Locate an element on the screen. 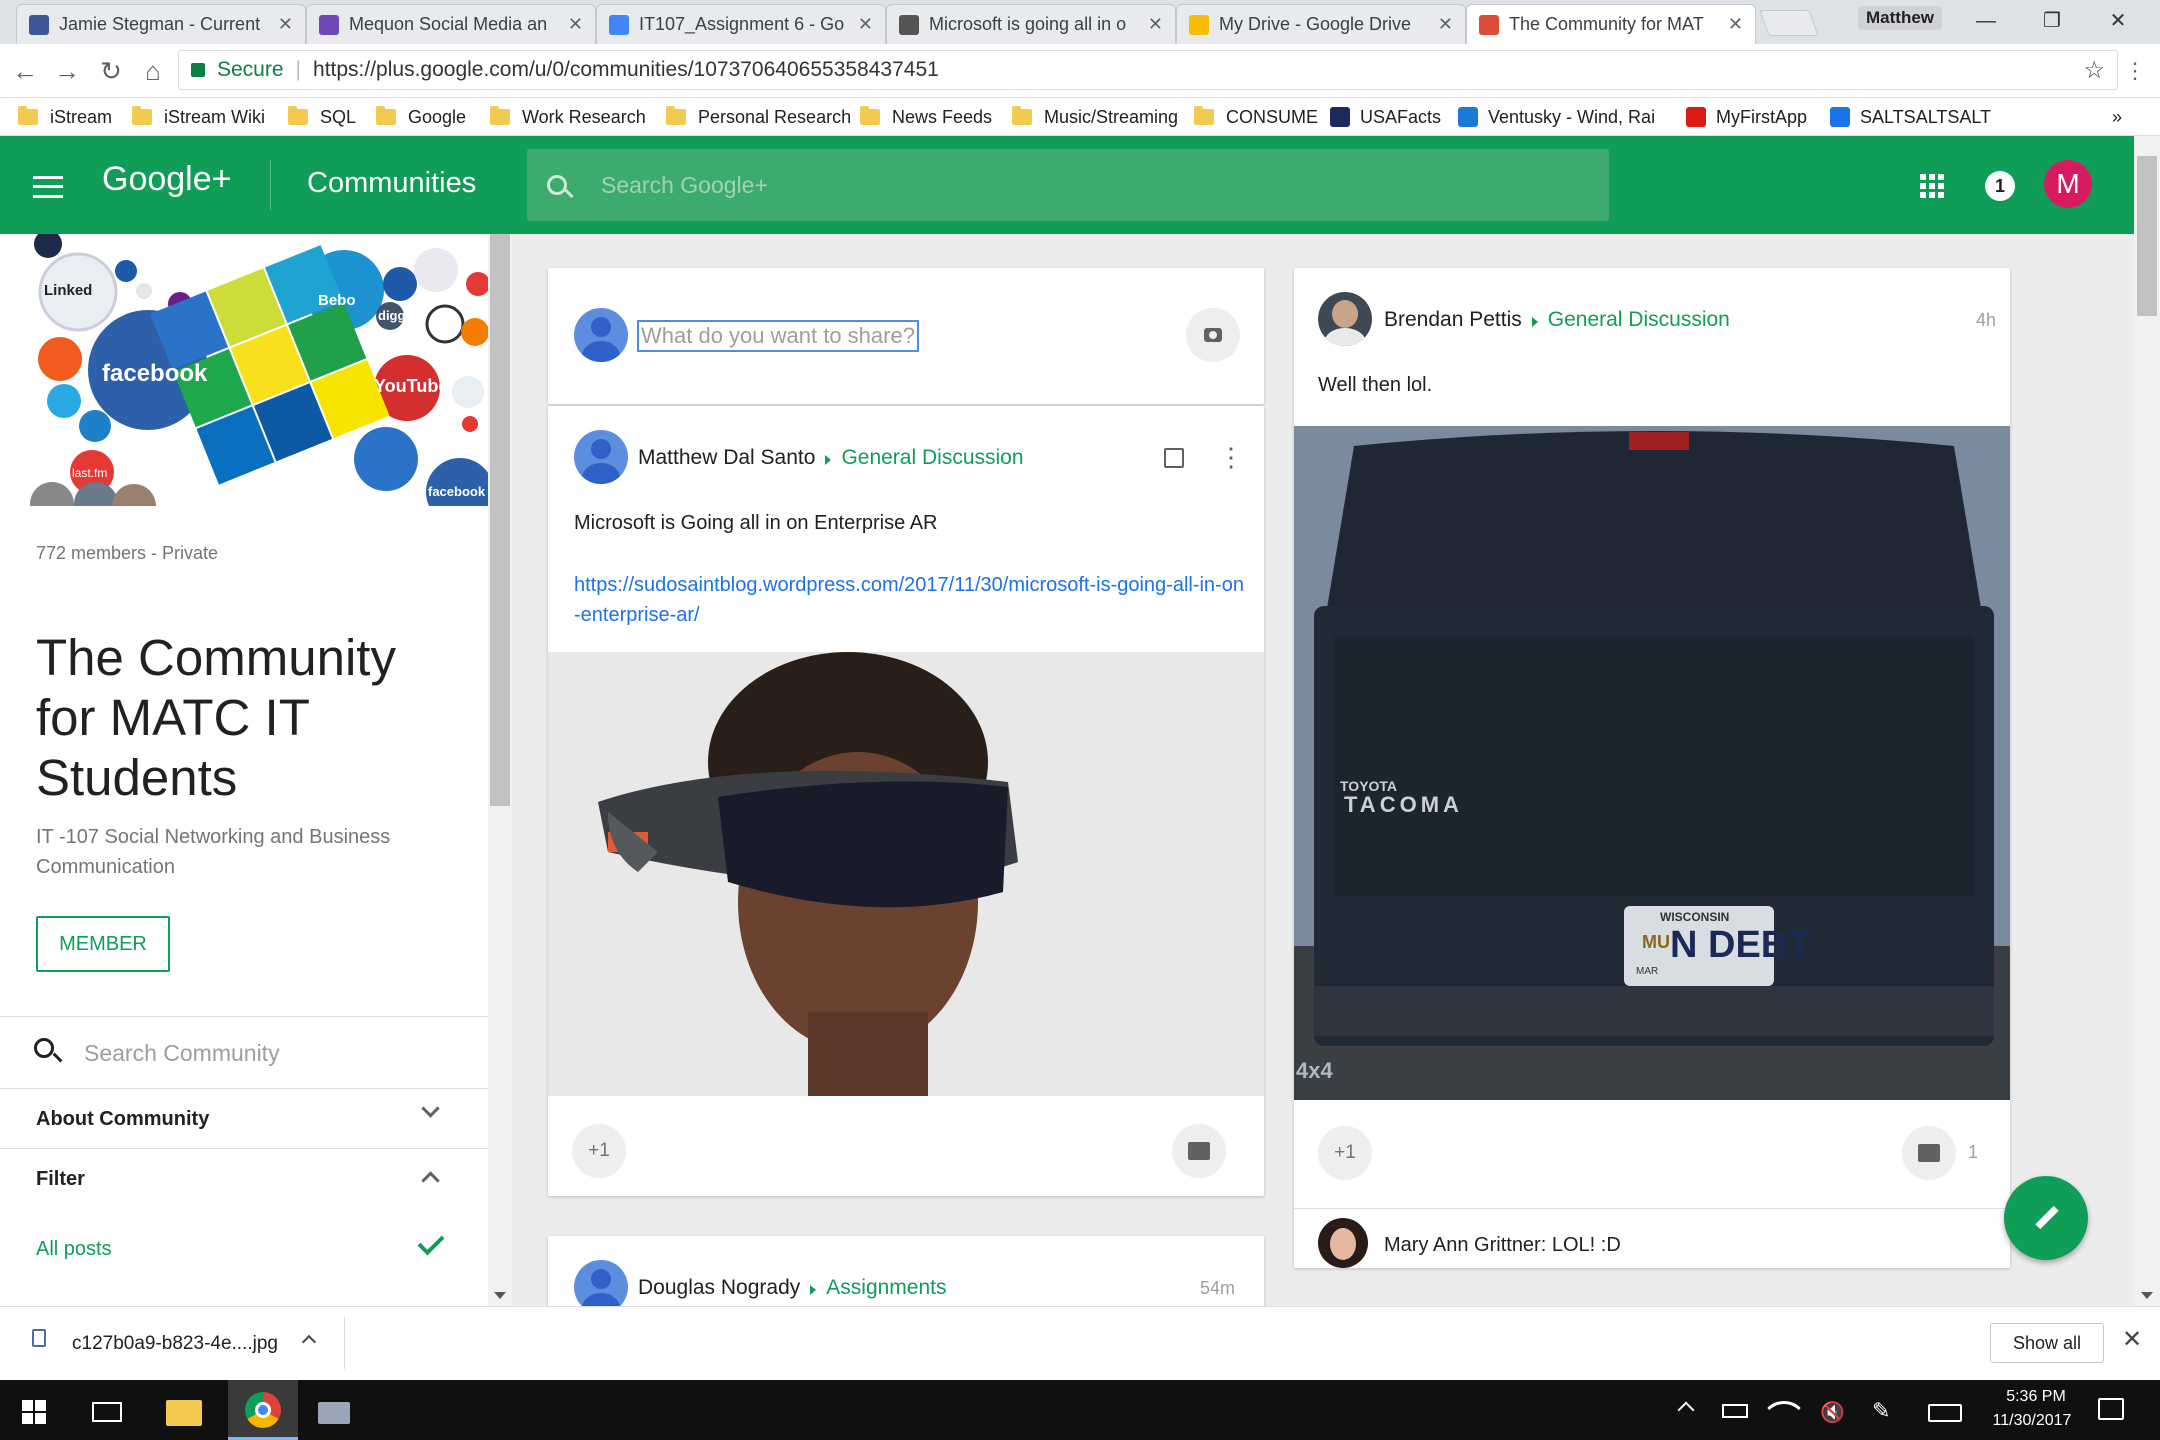  post-image-hololens is located at coordinates (906, 874).